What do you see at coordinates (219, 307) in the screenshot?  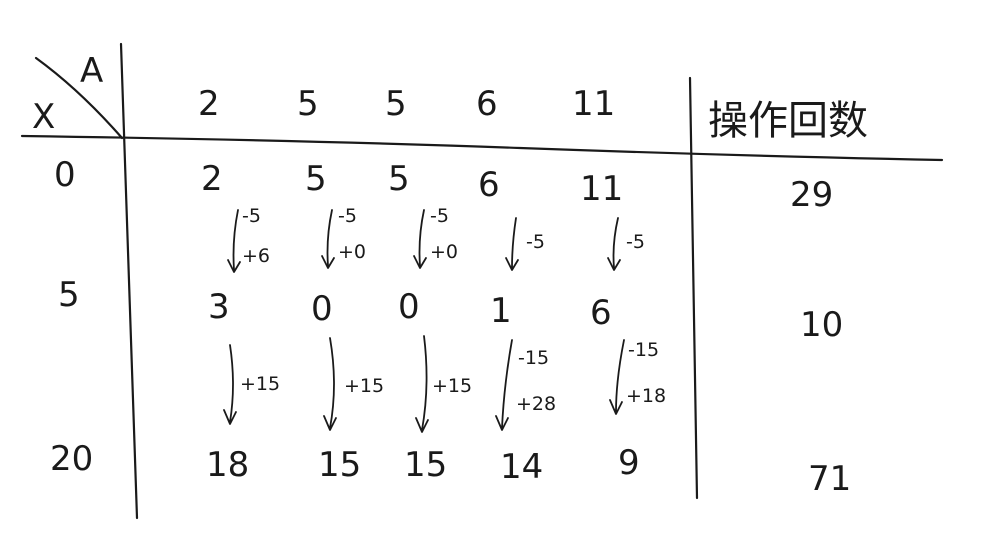 I see `cell-value: 3` at bounding box center [219, 307].